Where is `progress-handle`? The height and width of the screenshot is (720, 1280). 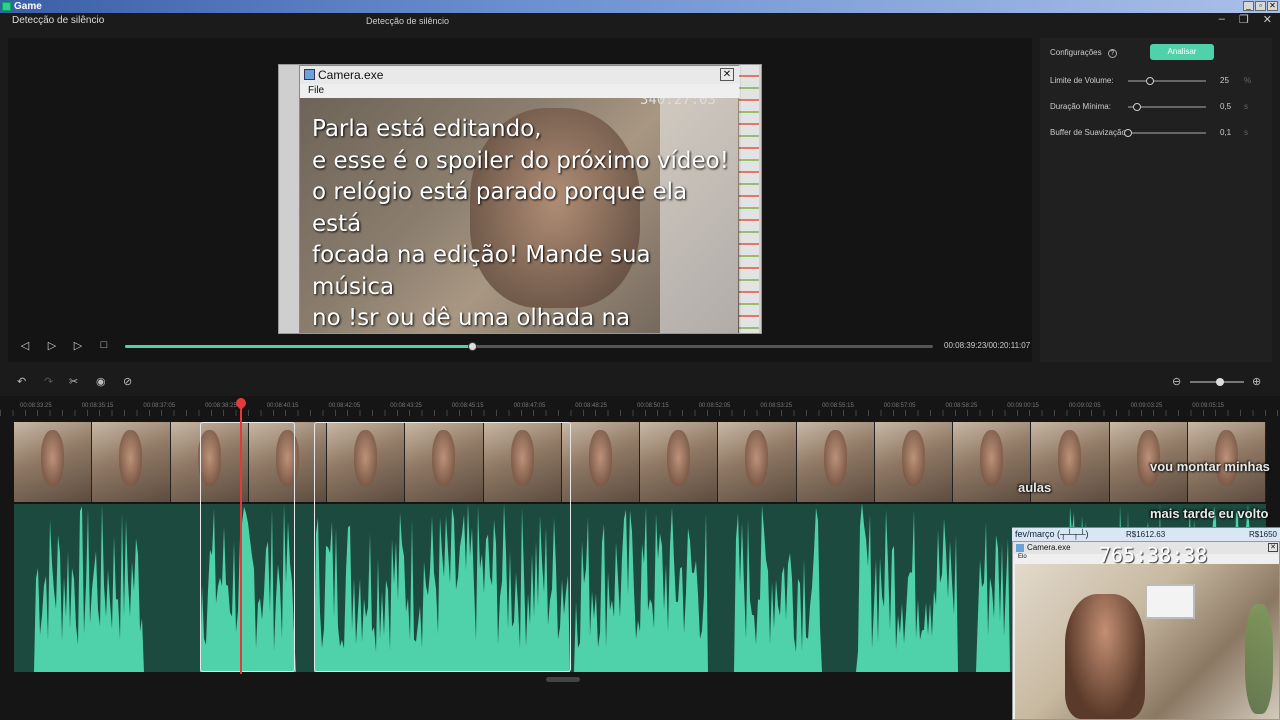 progress-handle is located at coordinates (473, 346).